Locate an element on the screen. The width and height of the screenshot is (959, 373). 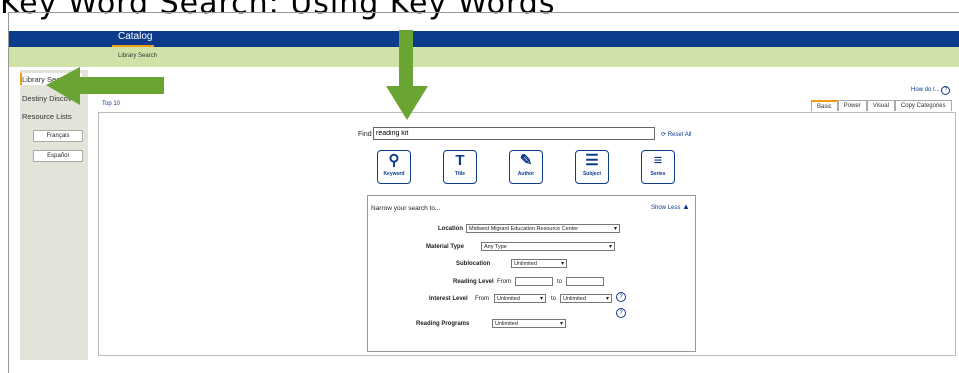
reset-icon: ⟳ is located at coordinates (664, 135).